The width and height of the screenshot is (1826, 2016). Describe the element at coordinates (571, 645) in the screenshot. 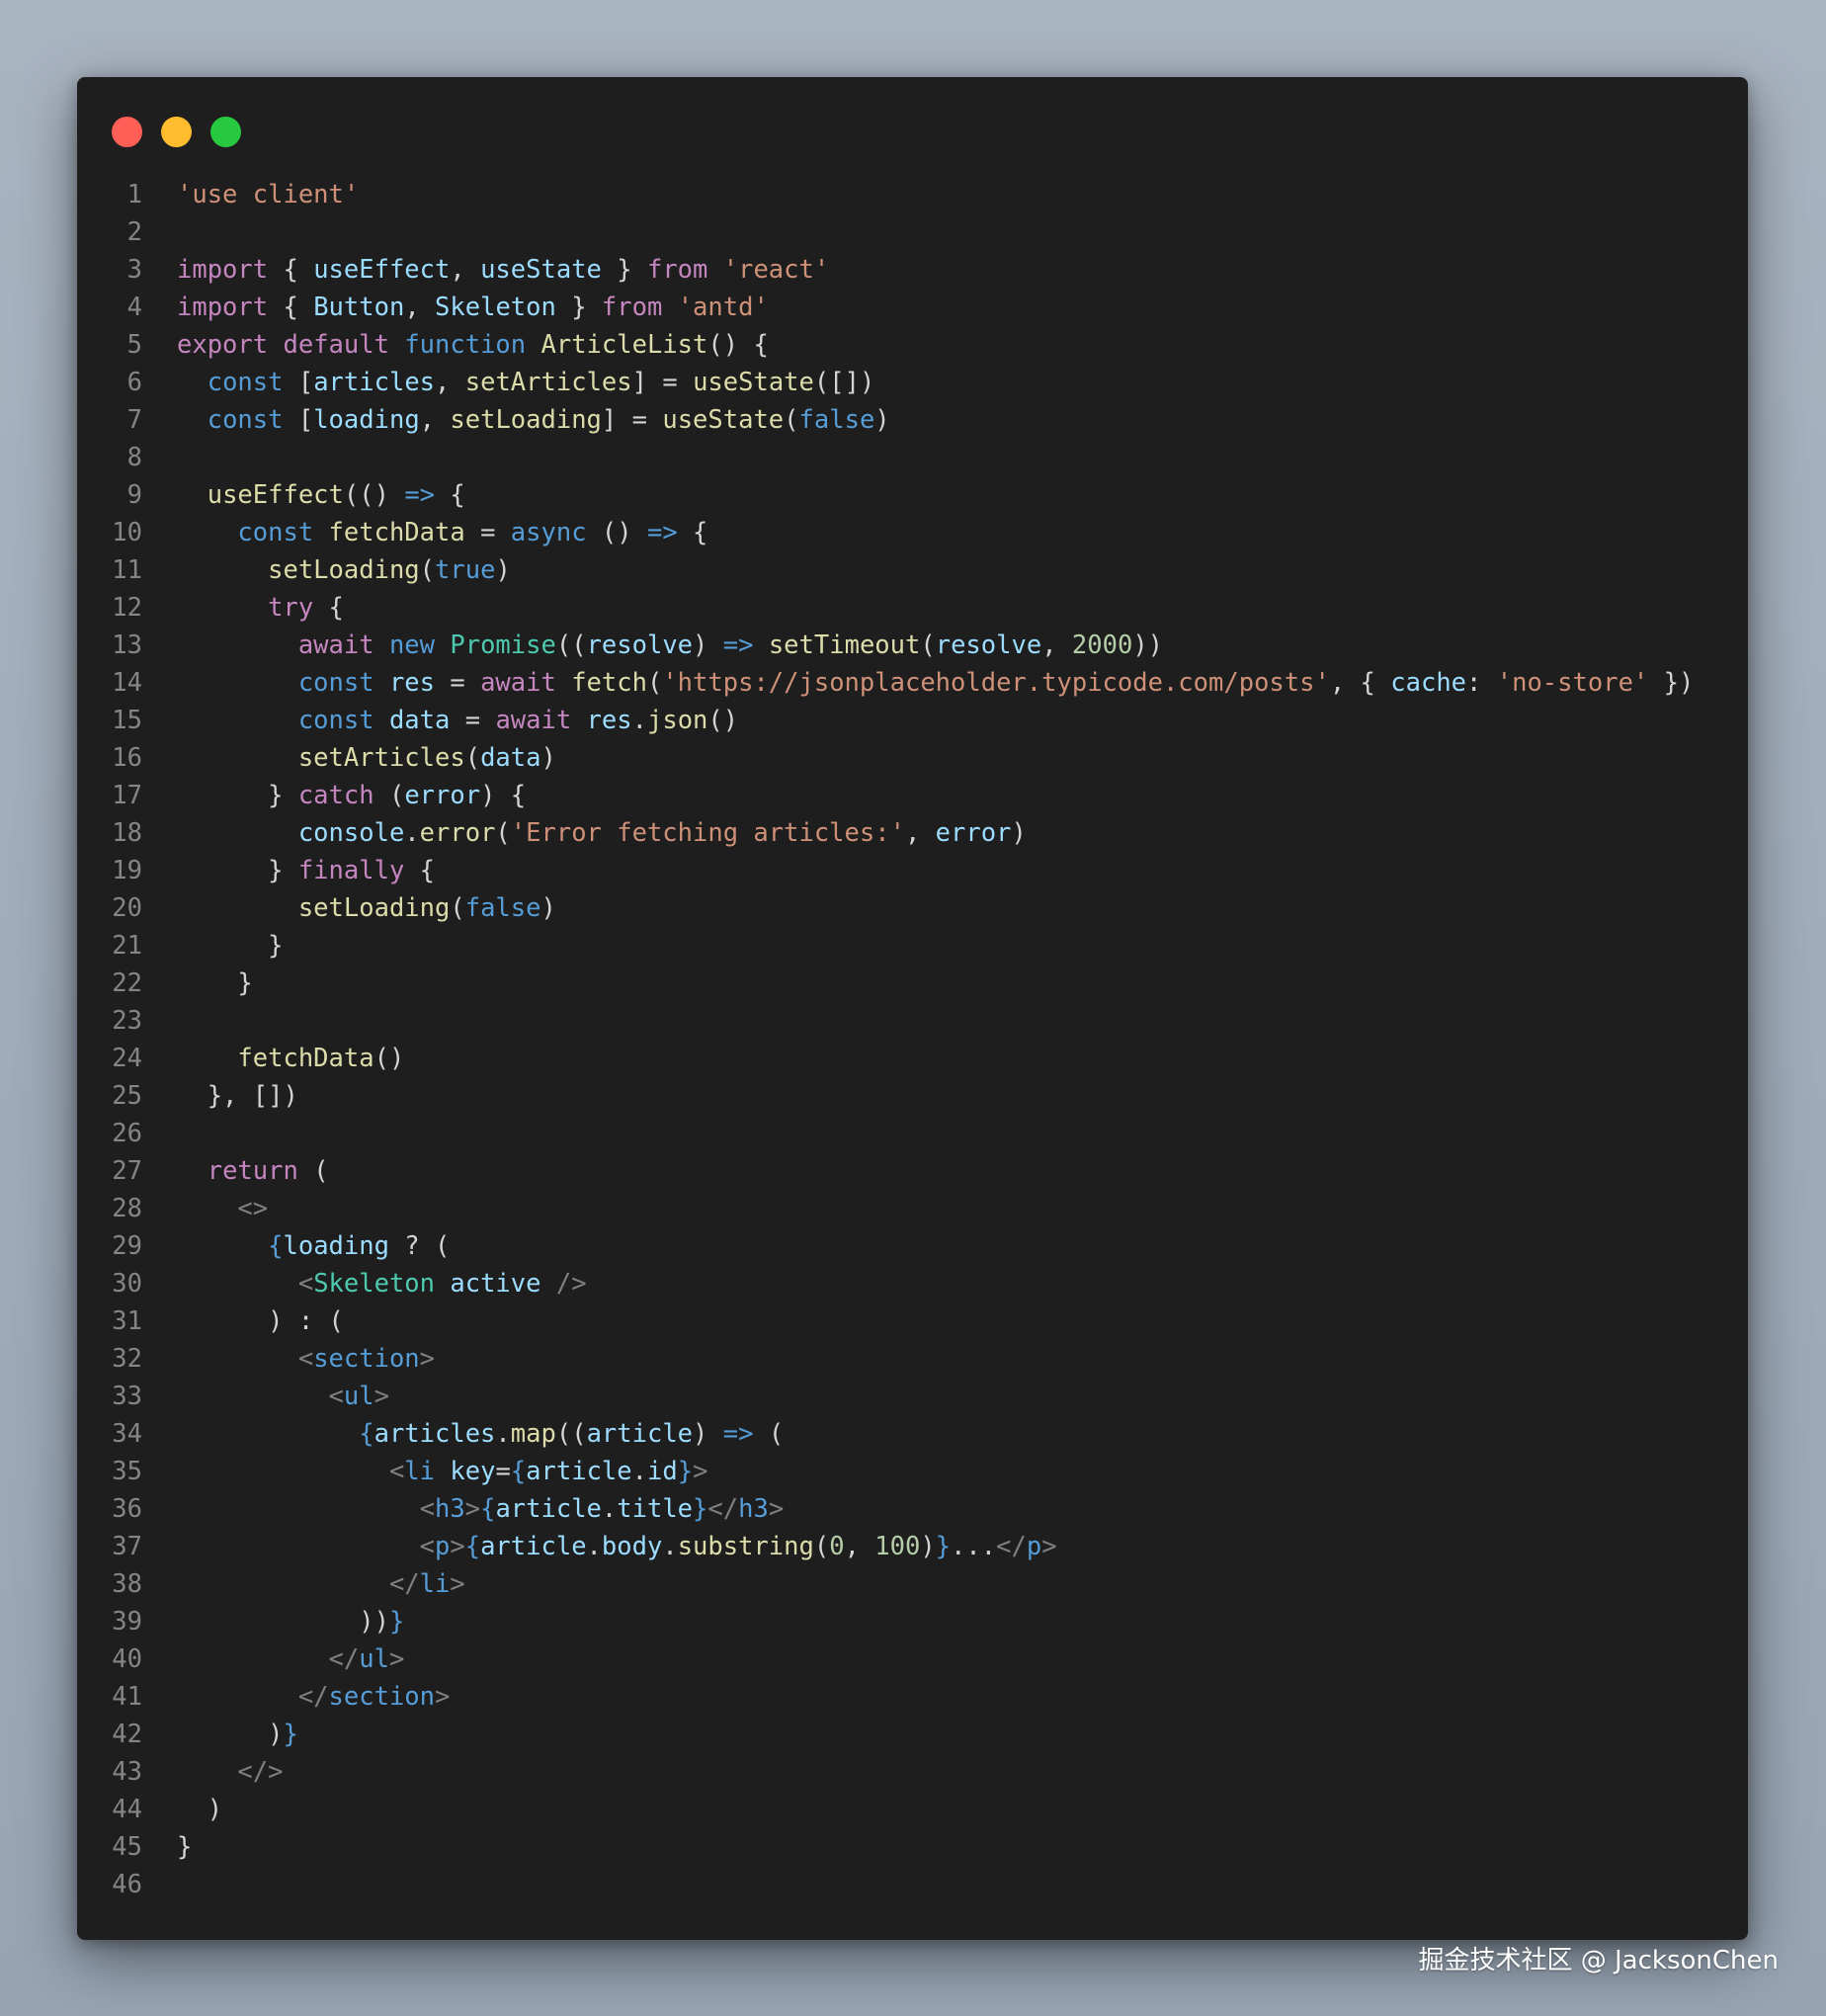

I see `code-token: ((` at that location.